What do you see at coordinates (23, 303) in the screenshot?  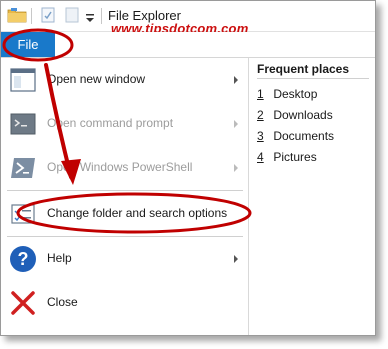 I see `close-icon` at bounding box center [23, 303].